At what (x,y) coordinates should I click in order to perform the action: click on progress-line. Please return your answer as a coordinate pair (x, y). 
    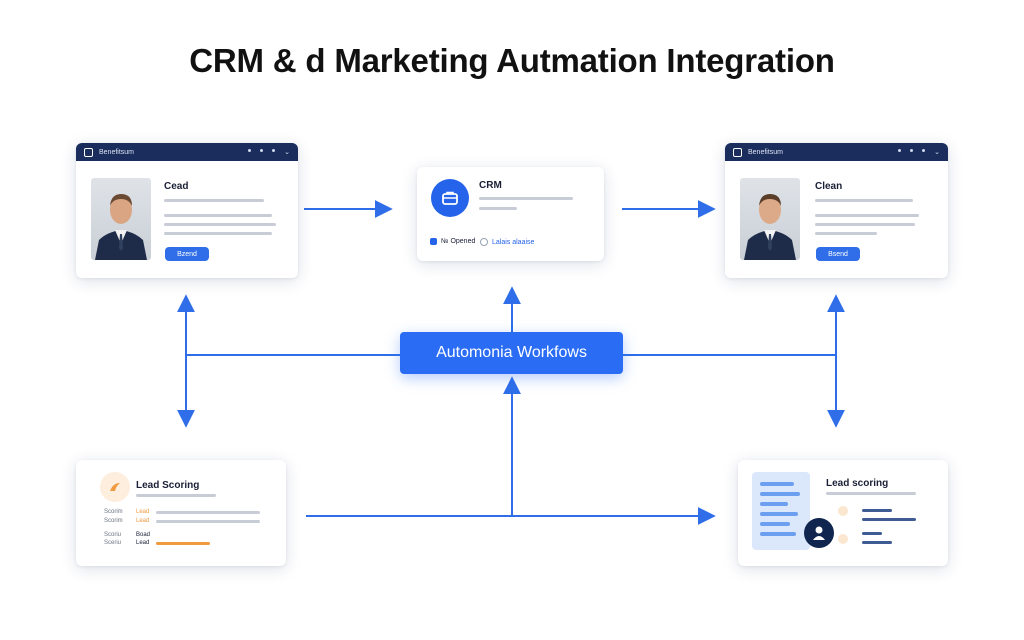
    Looking at the image, I should click on (183, 543).